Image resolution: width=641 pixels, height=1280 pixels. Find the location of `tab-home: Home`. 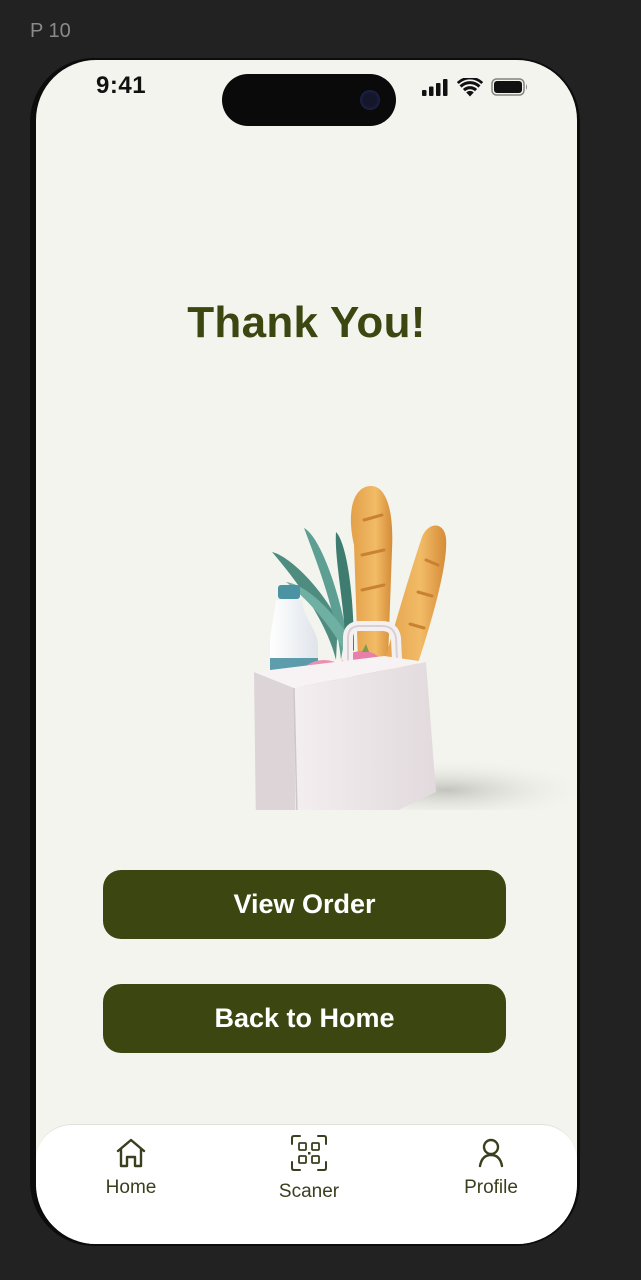

tab-home: Home is located at coordinates (131, 1168).